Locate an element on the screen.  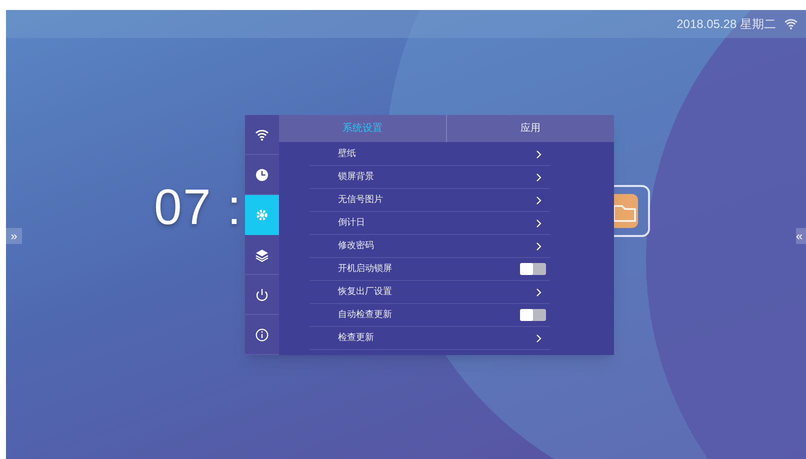
settings-row: 无信号图片 is located at coordinates (430, 200).